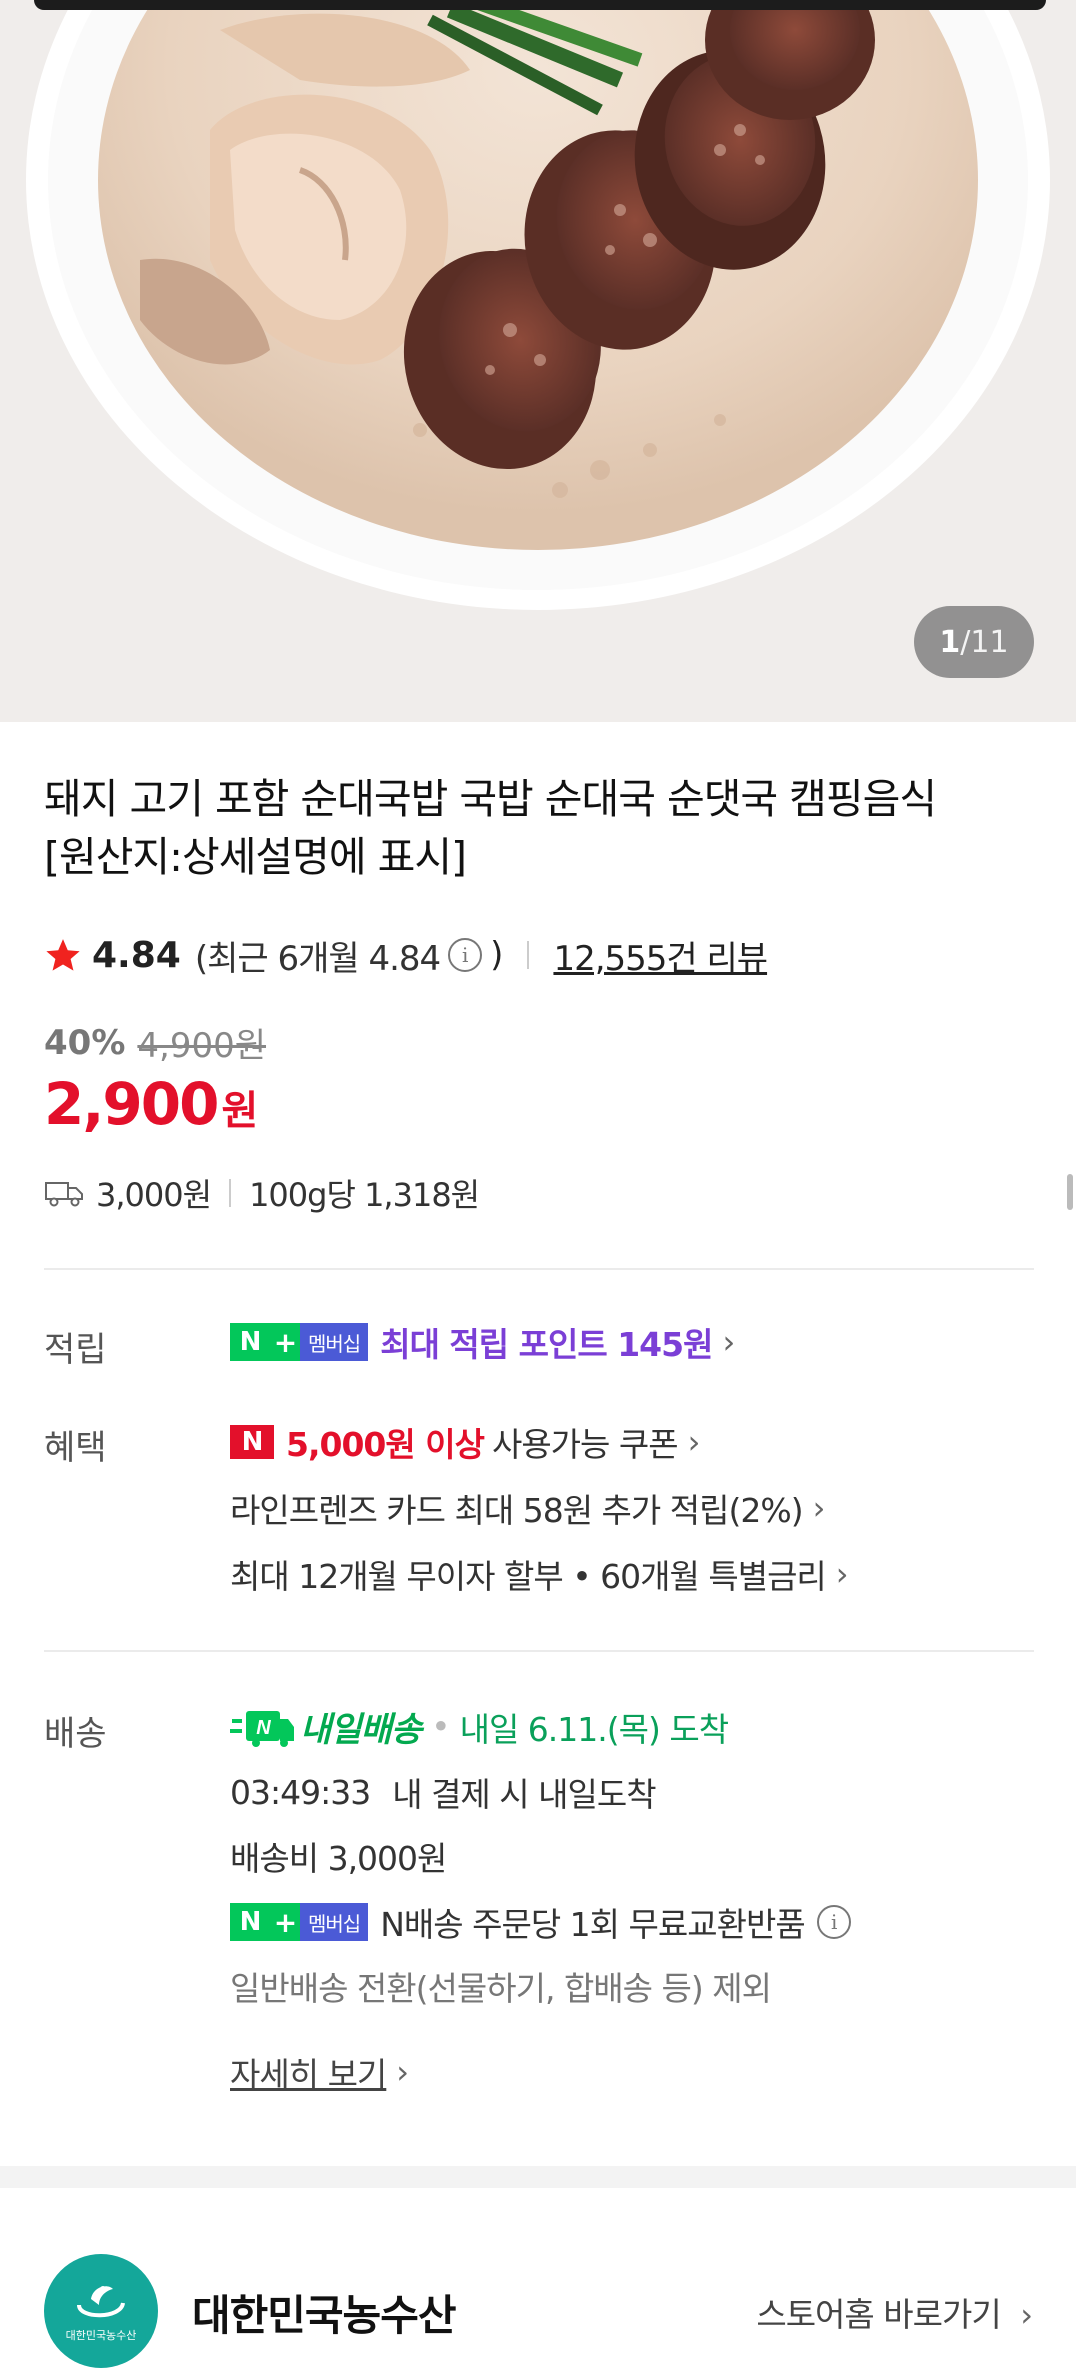 This screenshot has width=1076, height=2369. I want to click on delivery-row: N 내일배송 • 내일 6.11.(목) 도착, so click(479, 1726).